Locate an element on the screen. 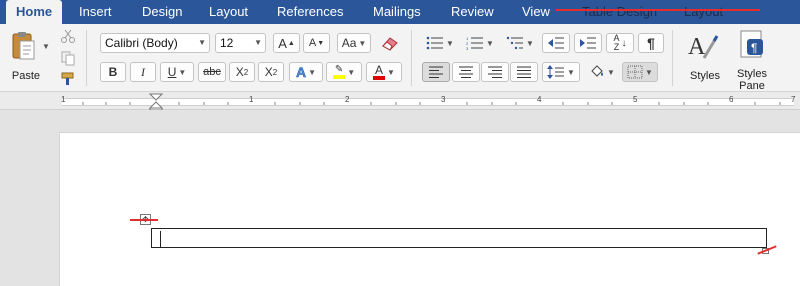 The height and width of the screenshot is (286, 800). tab-table-layout: Layout is located at coordinates (703, 12).